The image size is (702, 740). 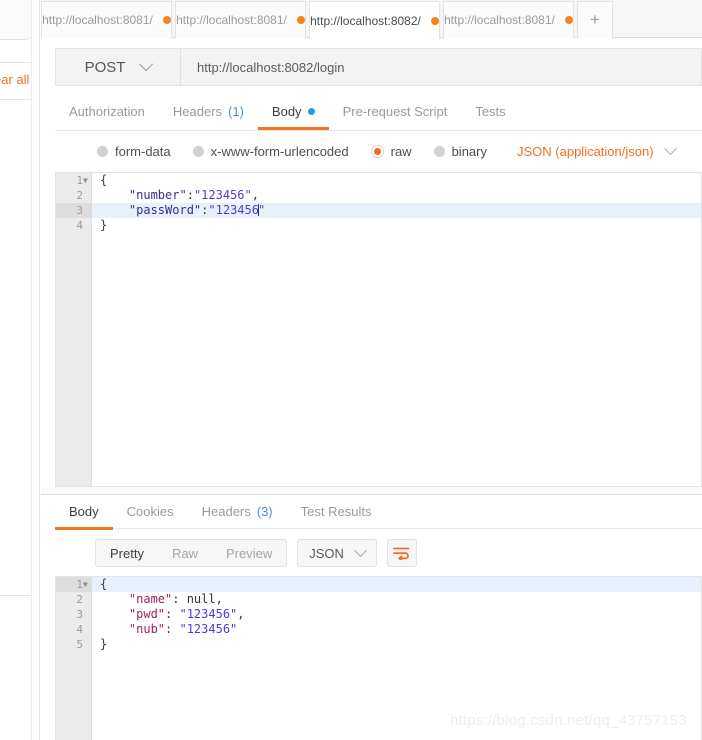 I want to click on radio-raw-icon, so click(x=377, y=151).